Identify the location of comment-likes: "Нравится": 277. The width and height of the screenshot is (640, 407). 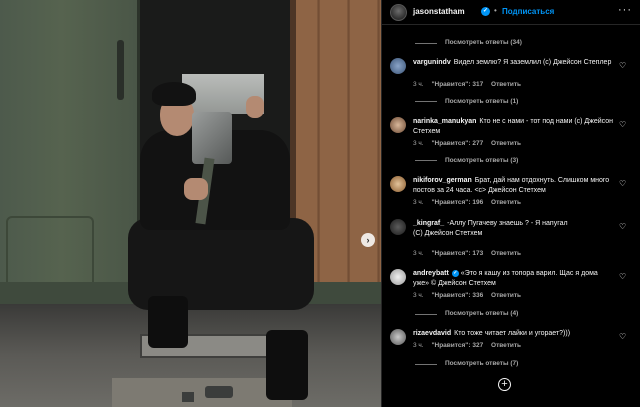
(457, 143).